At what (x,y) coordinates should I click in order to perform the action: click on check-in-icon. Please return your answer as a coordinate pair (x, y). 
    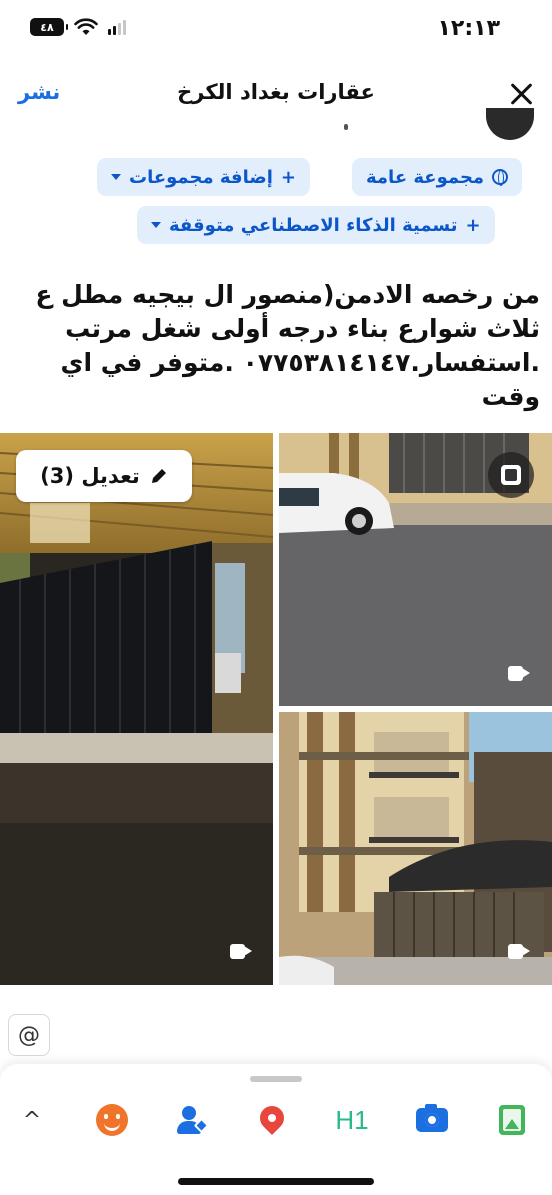
    Looking at the image, I should click on (272, 1120).